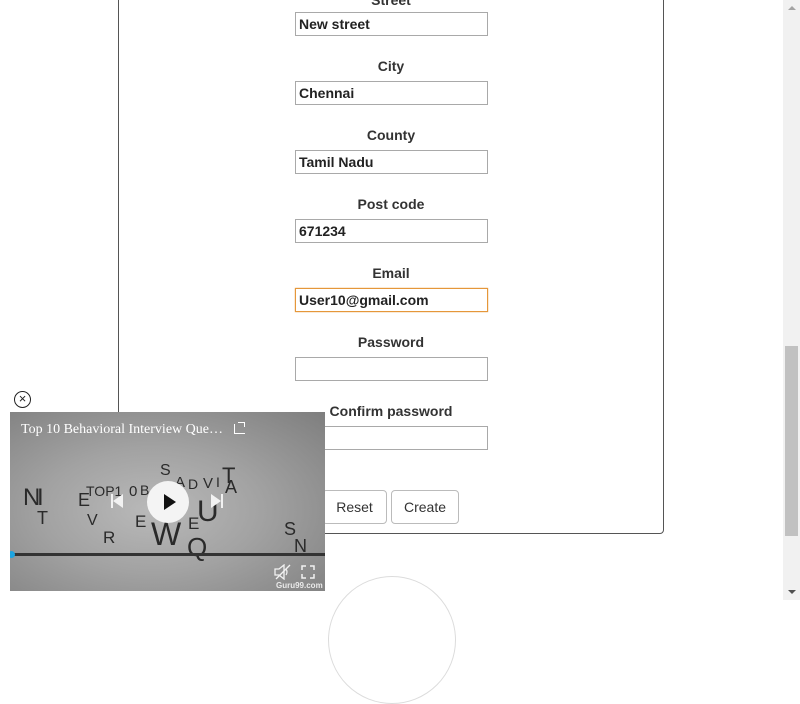  I want to click on city-label: City, so click(391, 66).